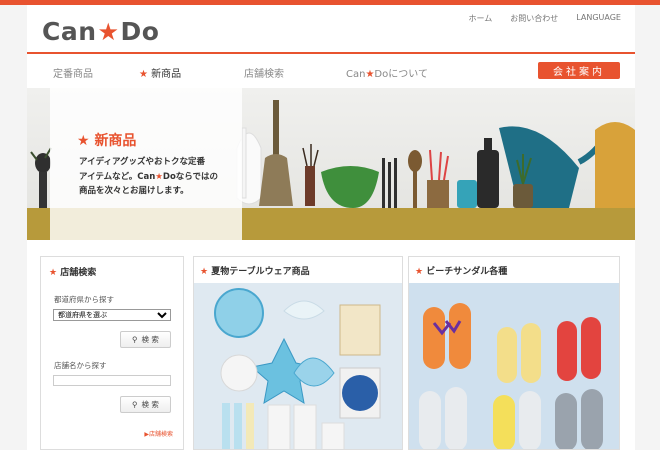 The image size is (660, 450). I want to click on nav-about-right: Doについて, so click(401, 74).